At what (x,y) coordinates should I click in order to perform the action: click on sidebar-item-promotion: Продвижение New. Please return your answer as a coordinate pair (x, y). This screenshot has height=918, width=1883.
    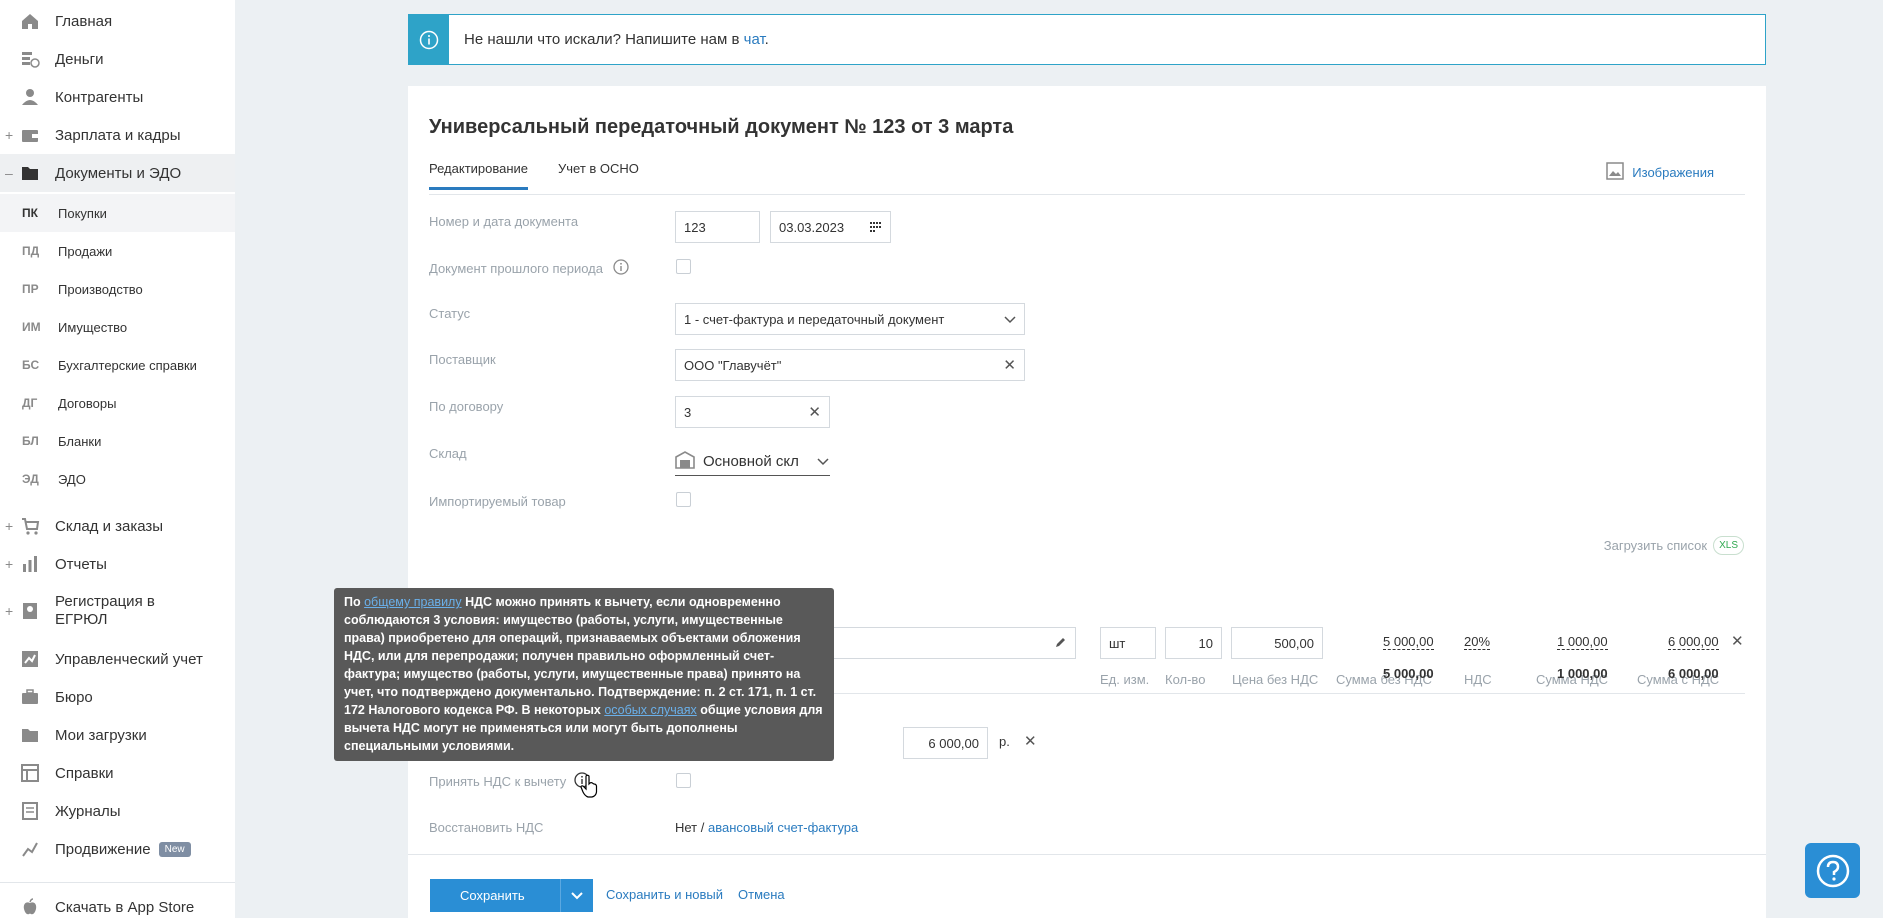
    Looking at the image, I should click on (117, 849).